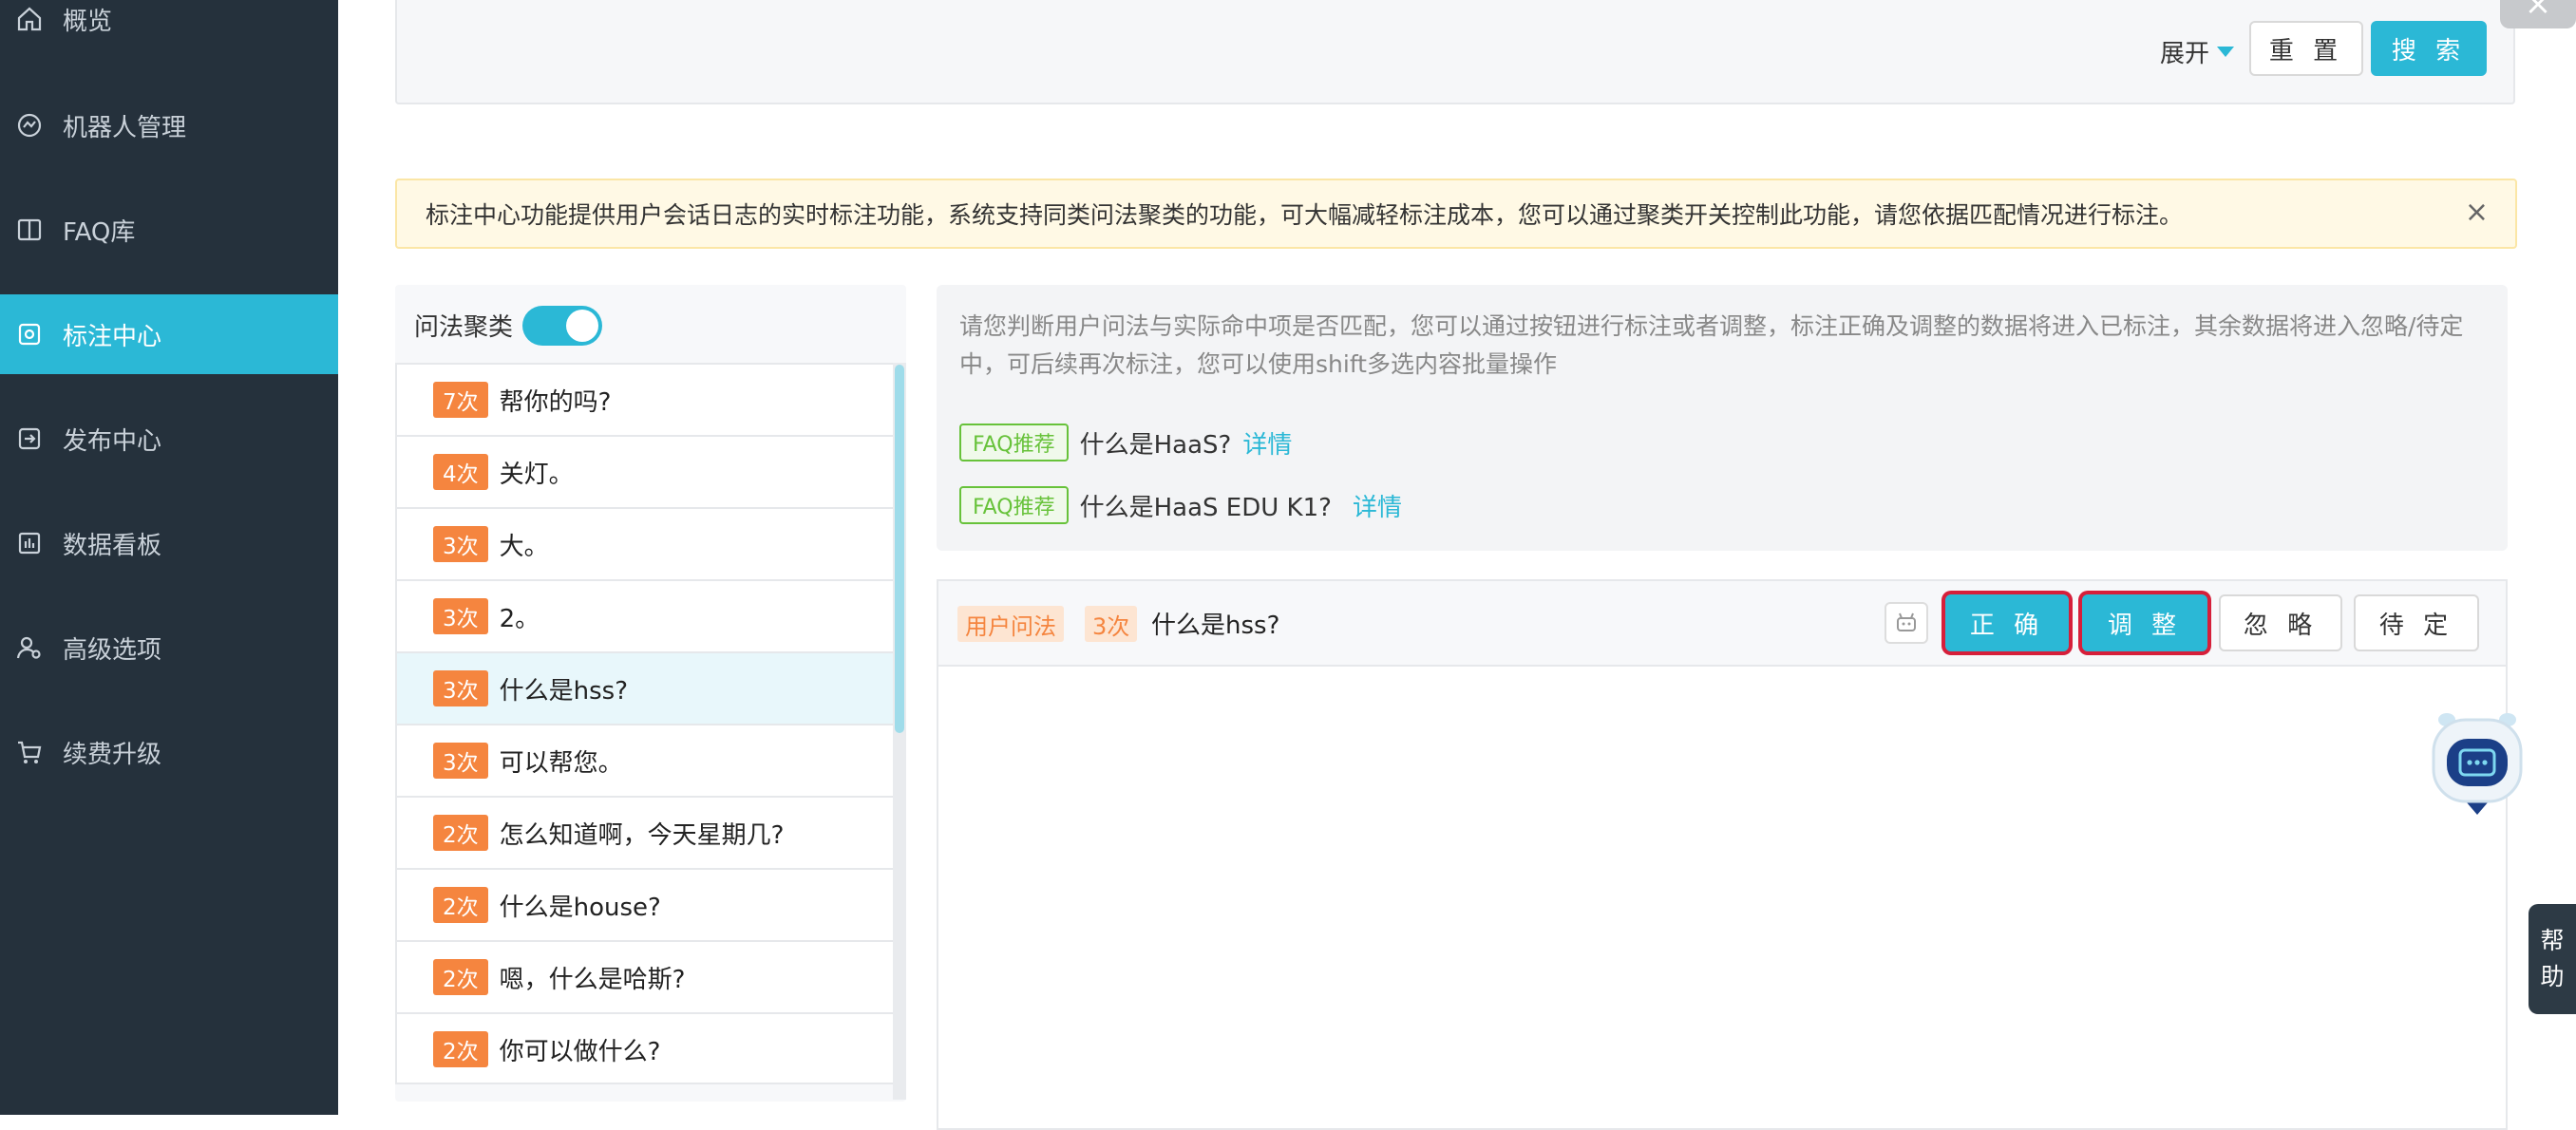 This screenshot has height=1130, width=2576. What do you see at coordinates (555, 402) in the screenshot?
I see `list-item-text: 帮你的吗?` at bounding box center [555, 402].